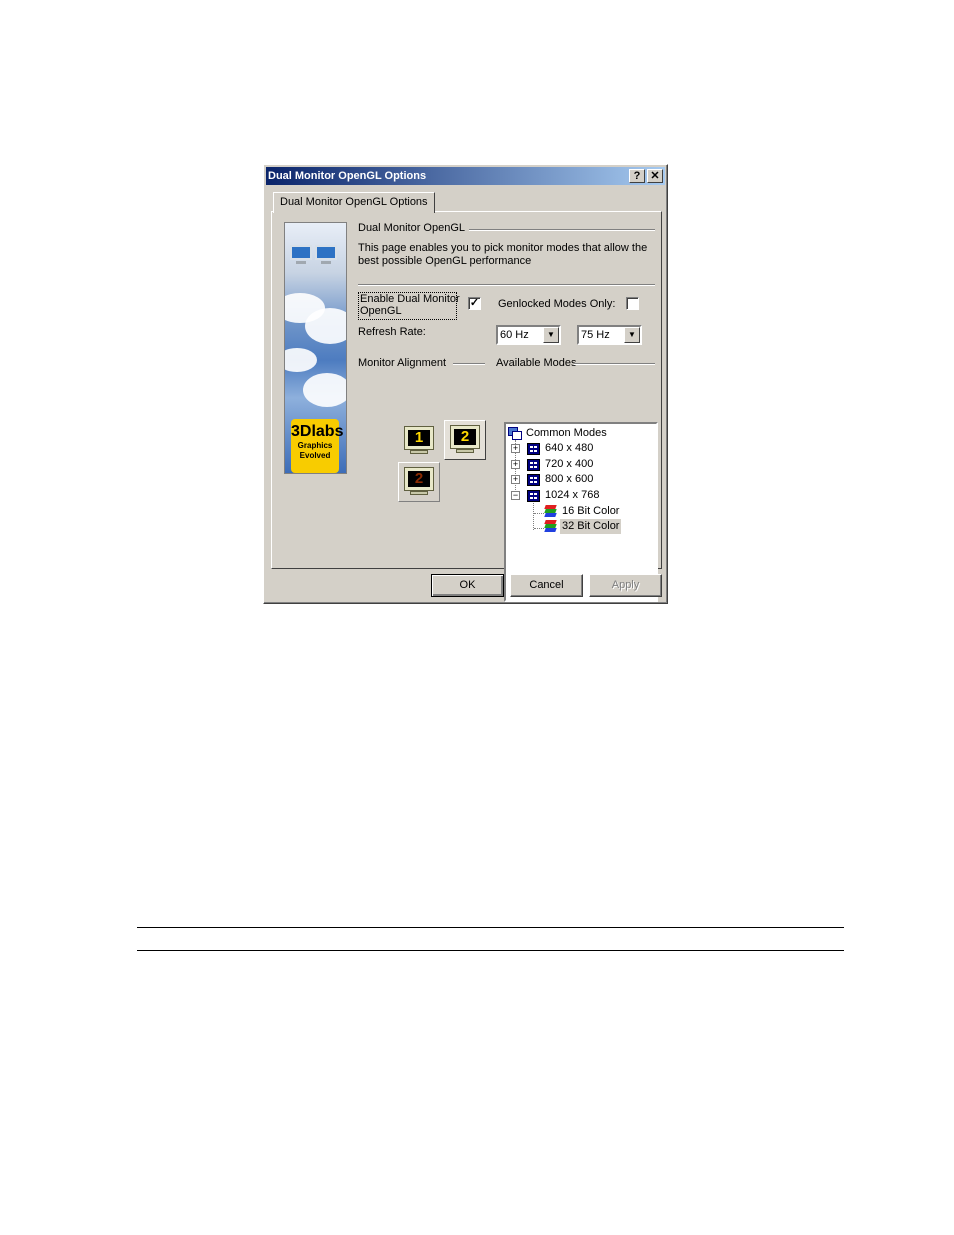 This screenshot has height=1235, width=954. I want to click on monitor-2-secondary: 2, so click(419, 482).